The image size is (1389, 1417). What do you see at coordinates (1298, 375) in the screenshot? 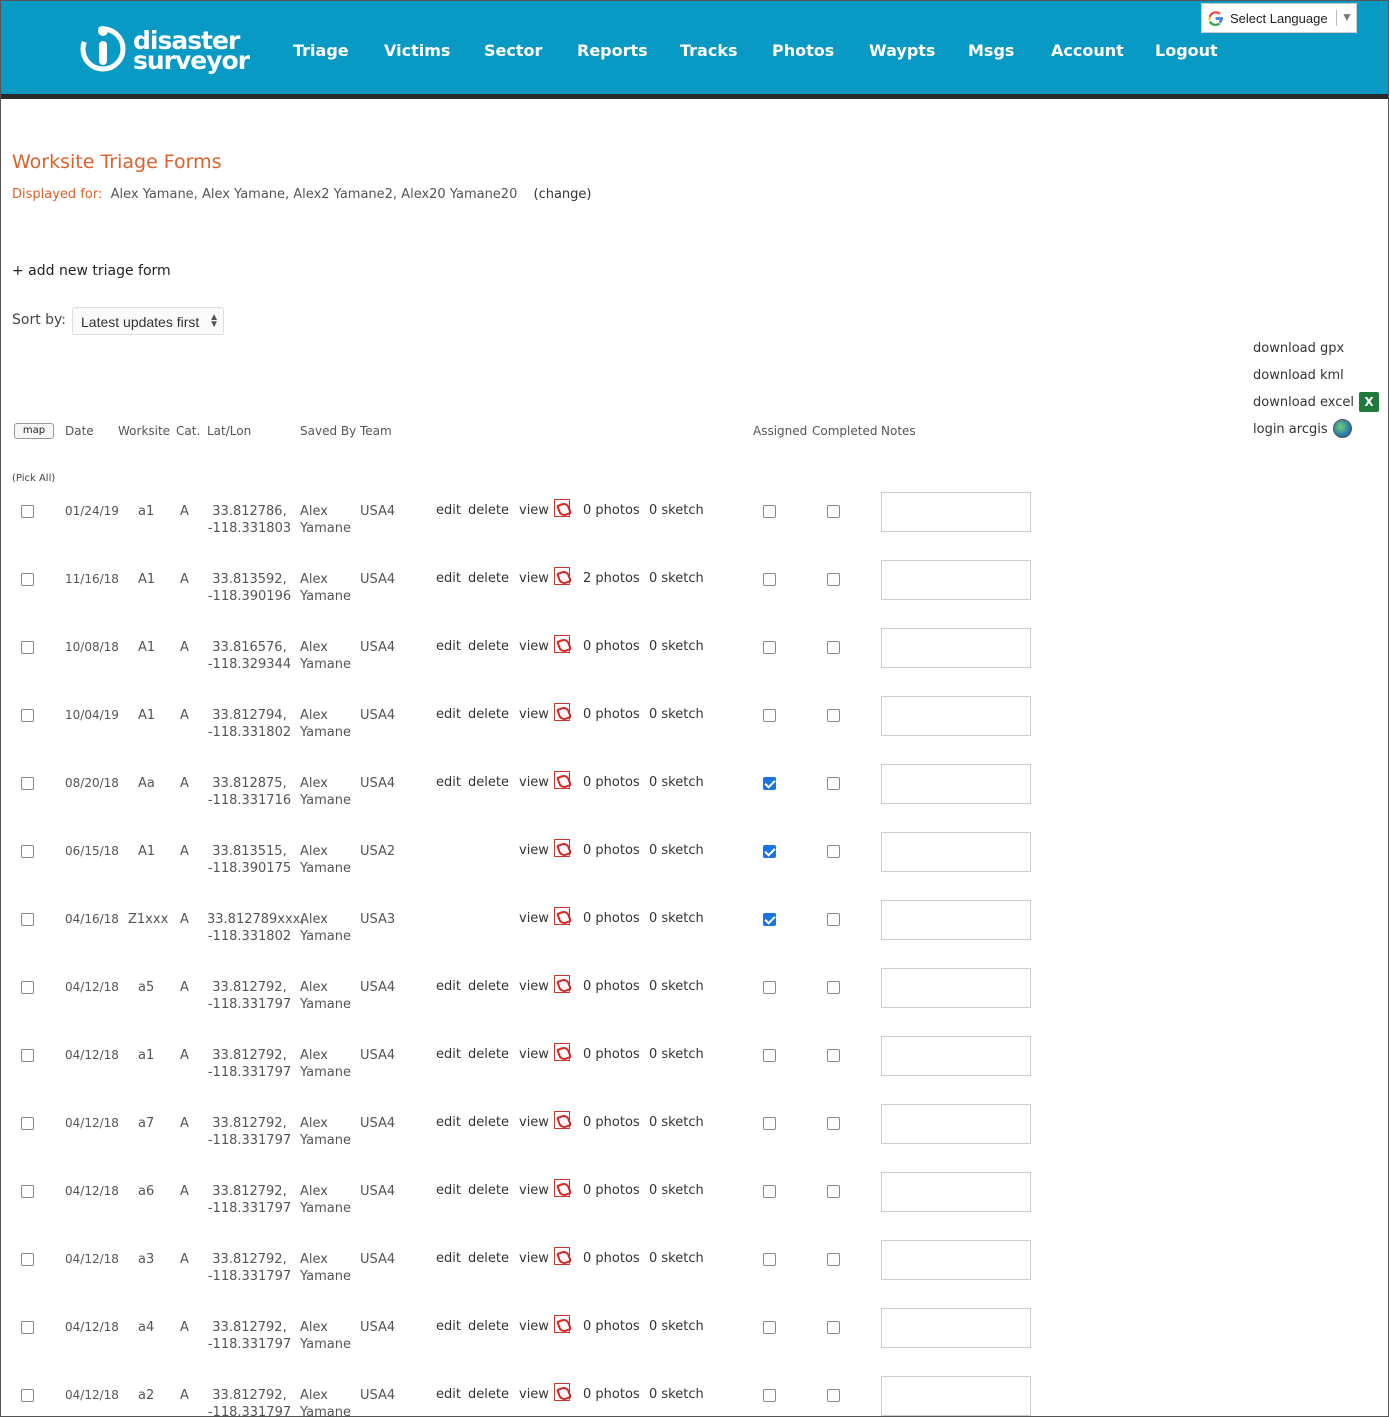
I see `download-kml-link: download kml` at bounding box center [1298, 375].